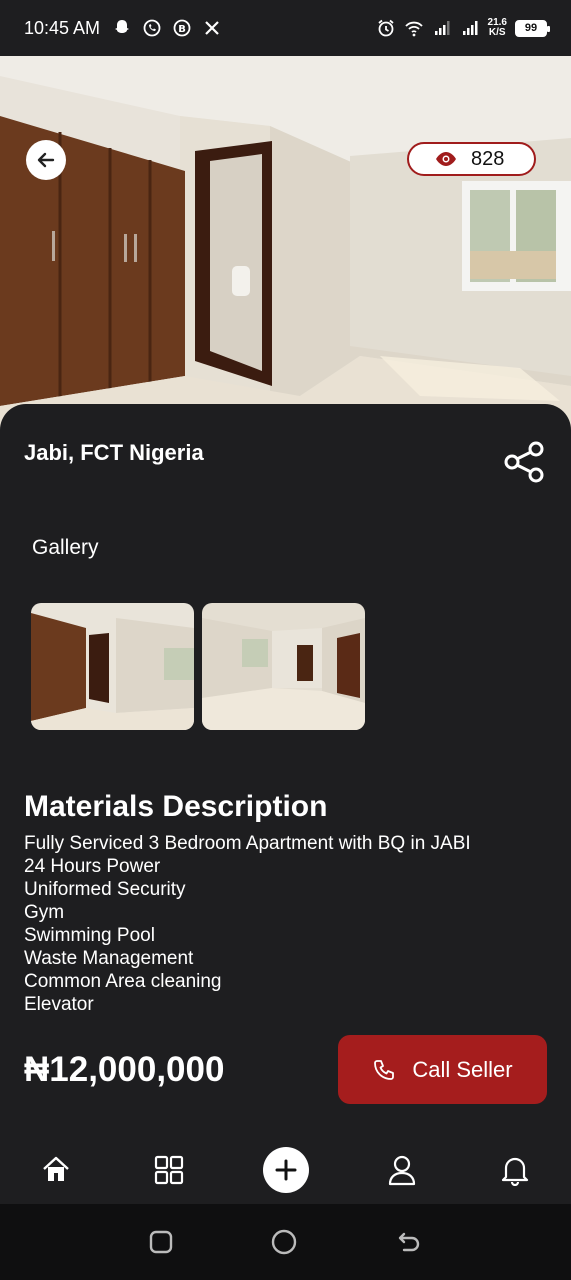  What do you see at coordinates (105, 889) in the screenshot?
I see `description-line: Uniformed Security` at bounding box center [105, 889].